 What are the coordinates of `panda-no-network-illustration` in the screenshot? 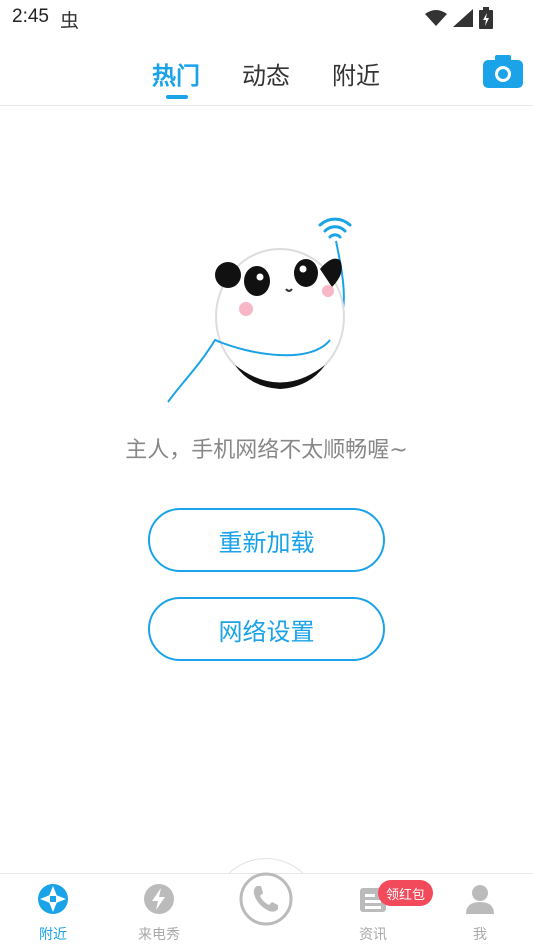 It's located at (259, 310).